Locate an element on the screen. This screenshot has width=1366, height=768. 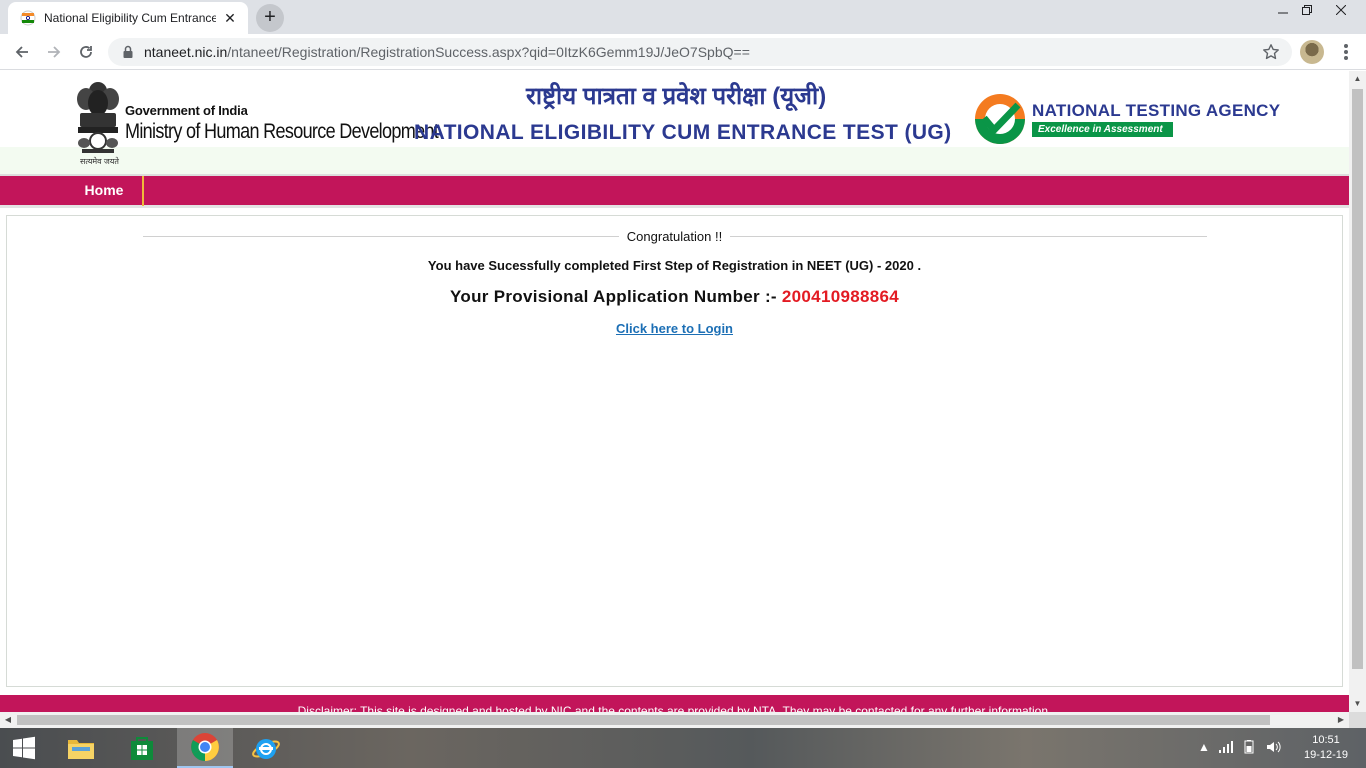
chrome-taskbar-icon is located at coordinates (205, 748).